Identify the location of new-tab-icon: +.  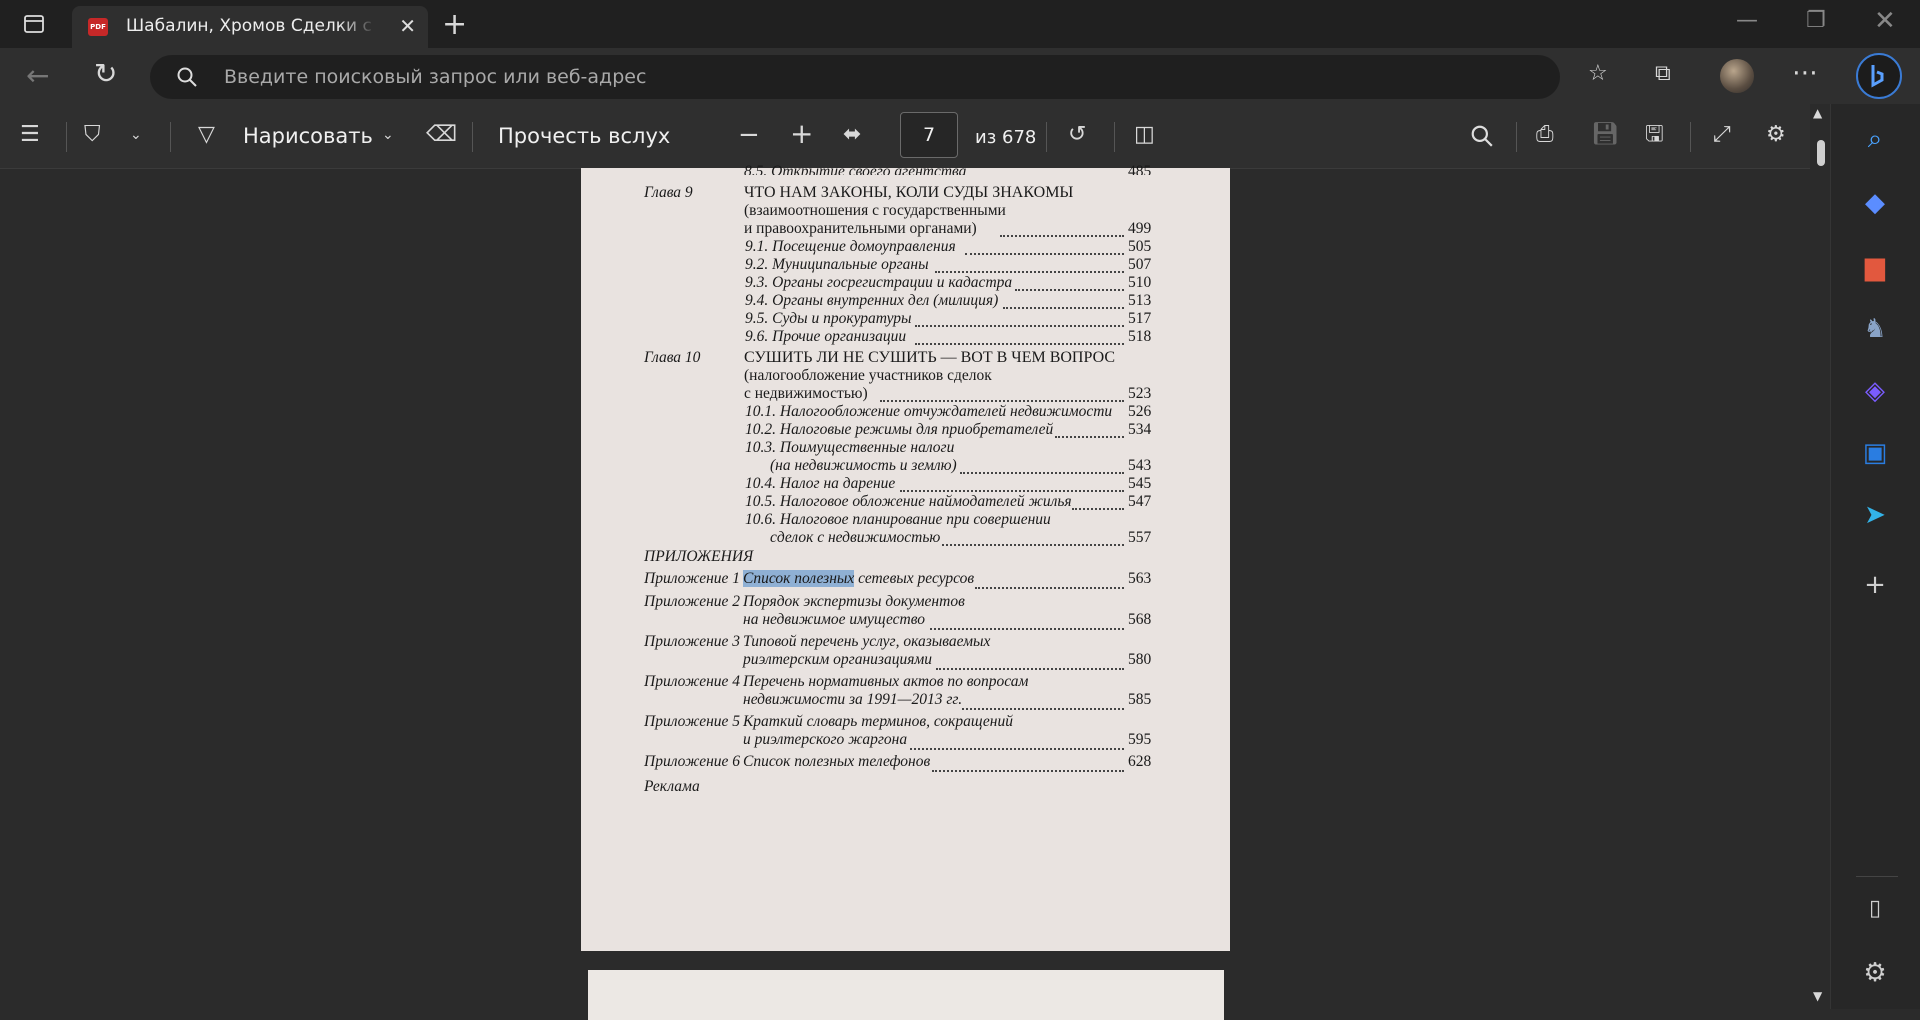
(454, 25).